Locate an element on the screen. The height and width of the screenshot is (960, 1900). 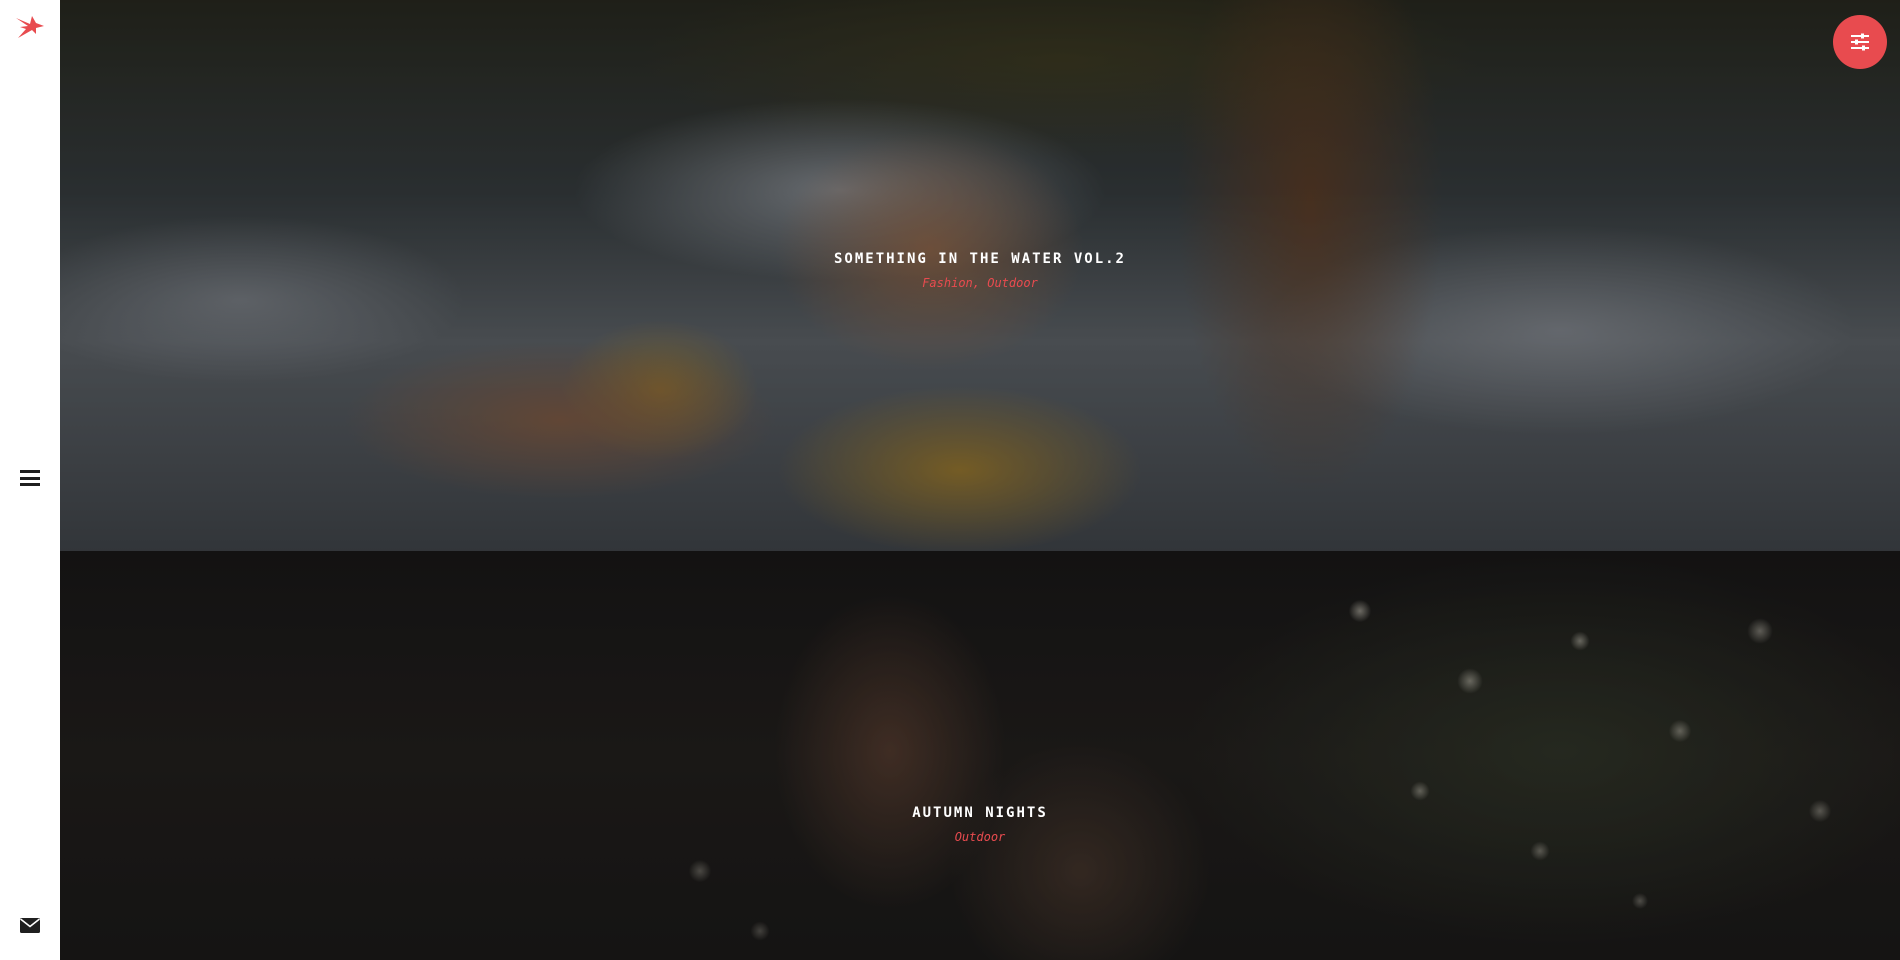
project-tags: Outdoor is located at coordinates (980, 837).